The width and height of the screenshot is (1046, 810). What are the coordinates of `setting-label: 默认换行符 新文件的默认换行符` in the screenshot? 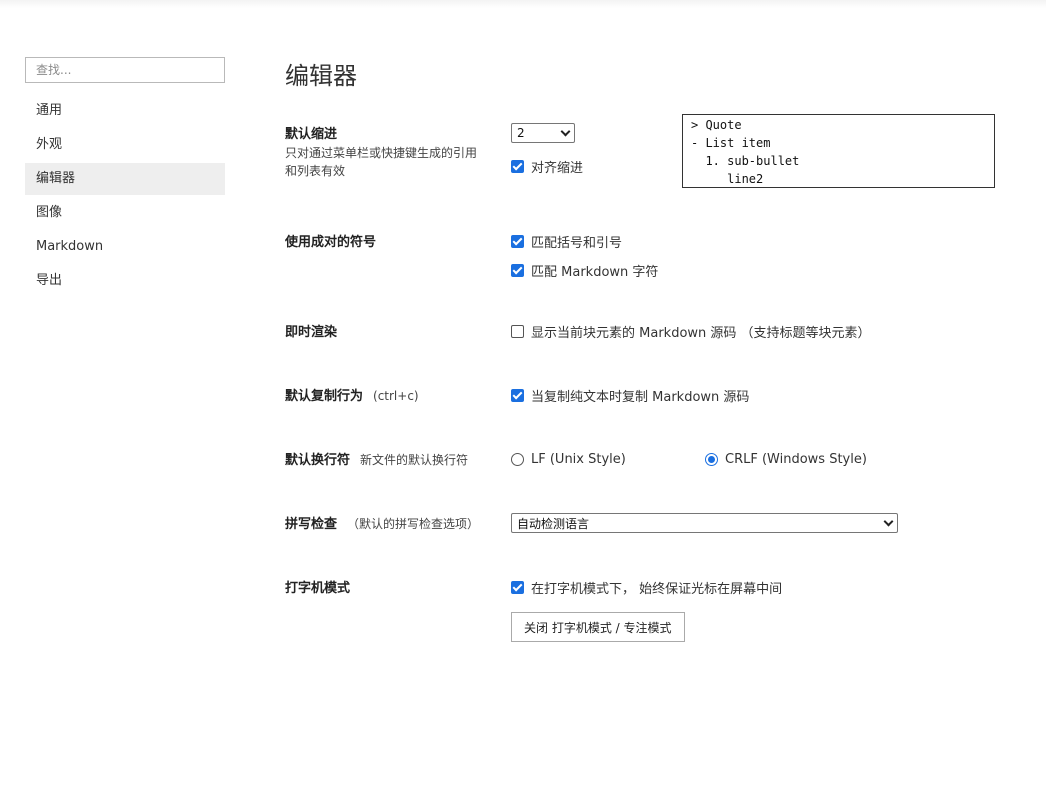 It's located at (376, 458).